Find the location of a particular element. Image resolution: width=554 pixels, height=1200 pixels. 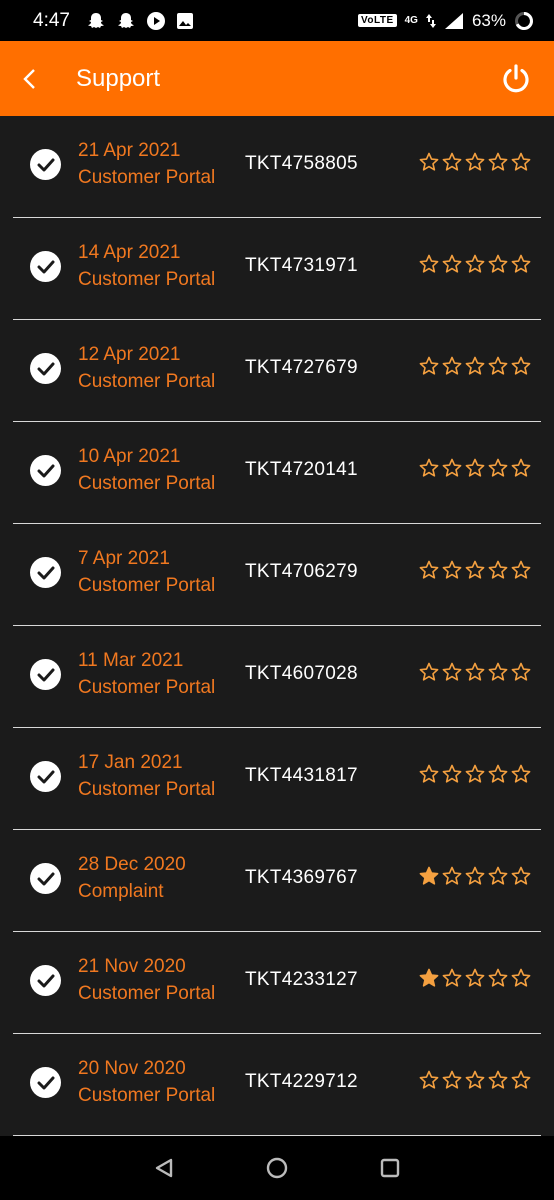

navigation-bar is located at coordinates (277, 1168).